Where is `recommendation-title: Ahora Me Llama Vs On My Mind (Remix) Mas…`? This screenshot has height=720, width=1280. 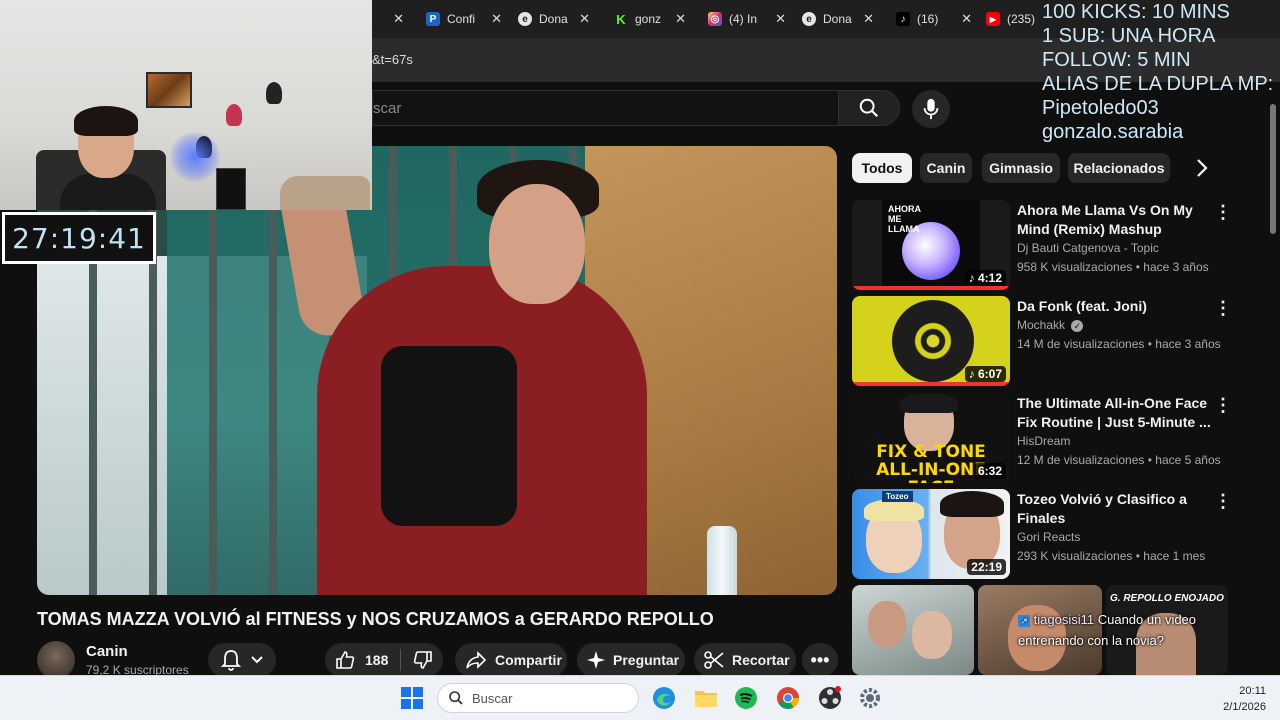
recommendation-title: Ahora Me Llama Vs On My Mind (Remix) Mas… is located at coordinates (1117, 220).